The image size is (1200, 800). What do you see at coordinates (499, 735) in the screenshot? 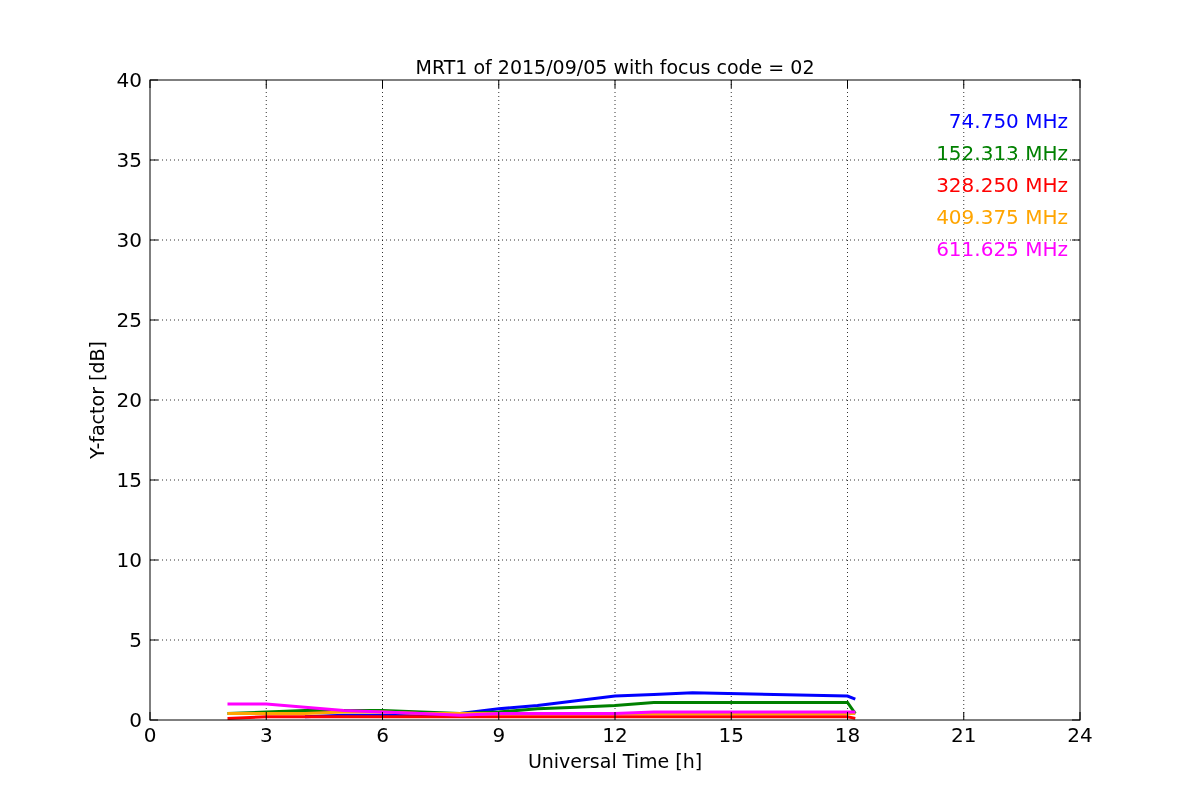
I see `x-tick-label: 9` at bounding box center [499, 735].